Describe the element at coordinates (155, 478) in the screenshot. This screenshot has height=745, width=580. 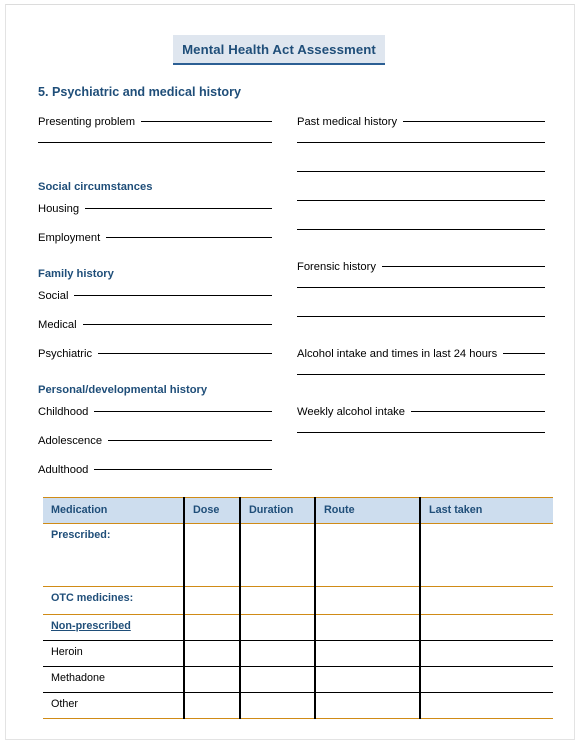
I see `left-field: Adulthood` at that location.